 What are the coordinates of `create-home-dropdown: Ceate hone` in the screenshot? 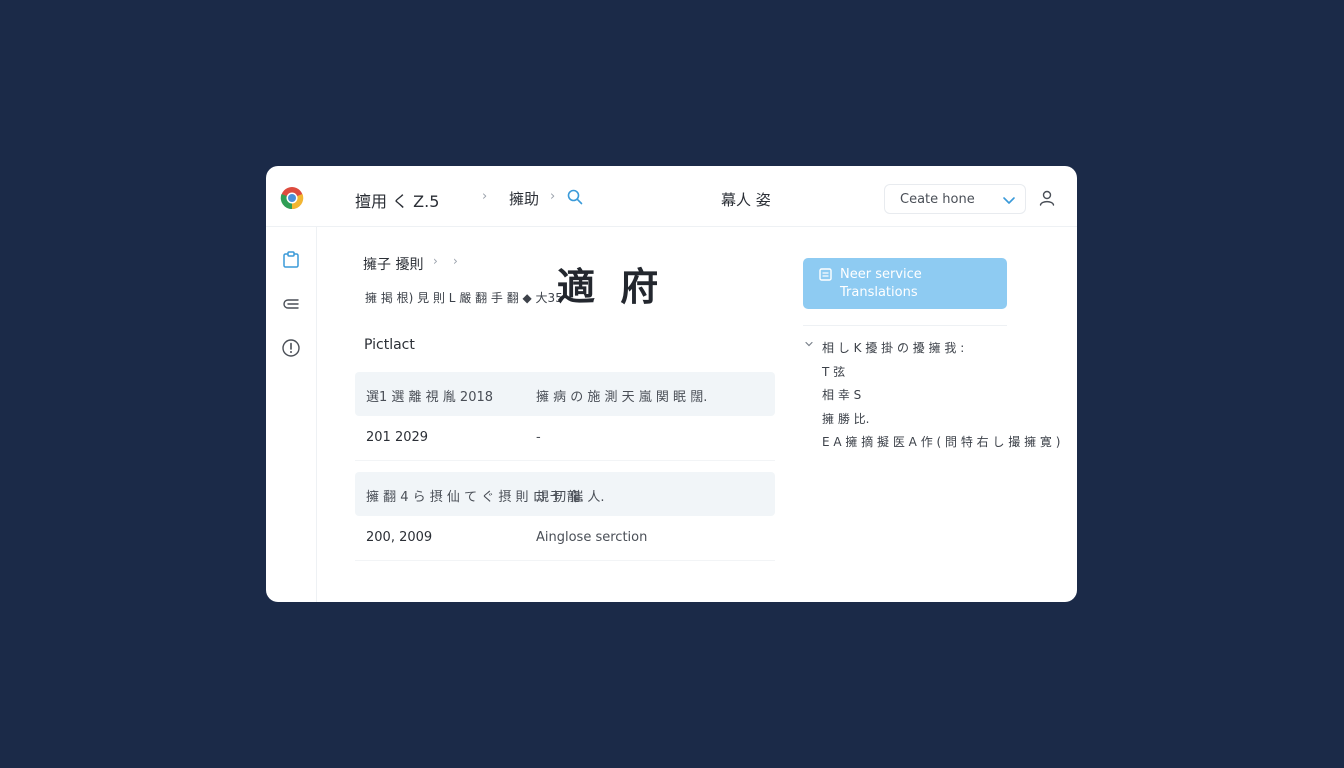 It's located at (955, 199).